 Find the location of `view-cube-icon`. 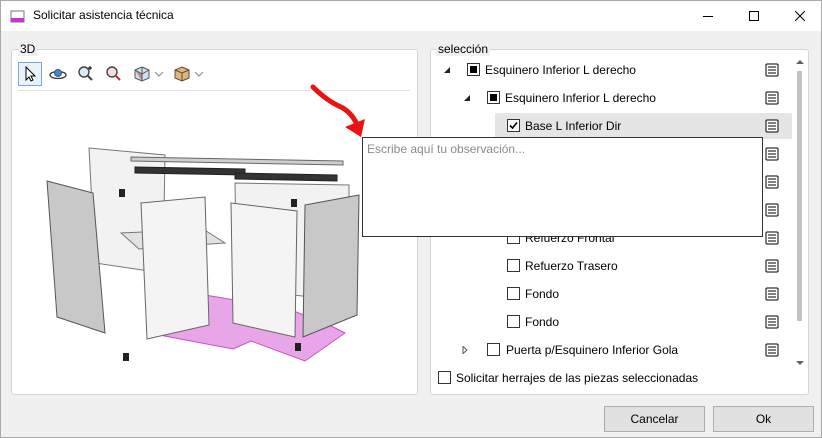

view-cube-icon is located at coordinates (142, 74).